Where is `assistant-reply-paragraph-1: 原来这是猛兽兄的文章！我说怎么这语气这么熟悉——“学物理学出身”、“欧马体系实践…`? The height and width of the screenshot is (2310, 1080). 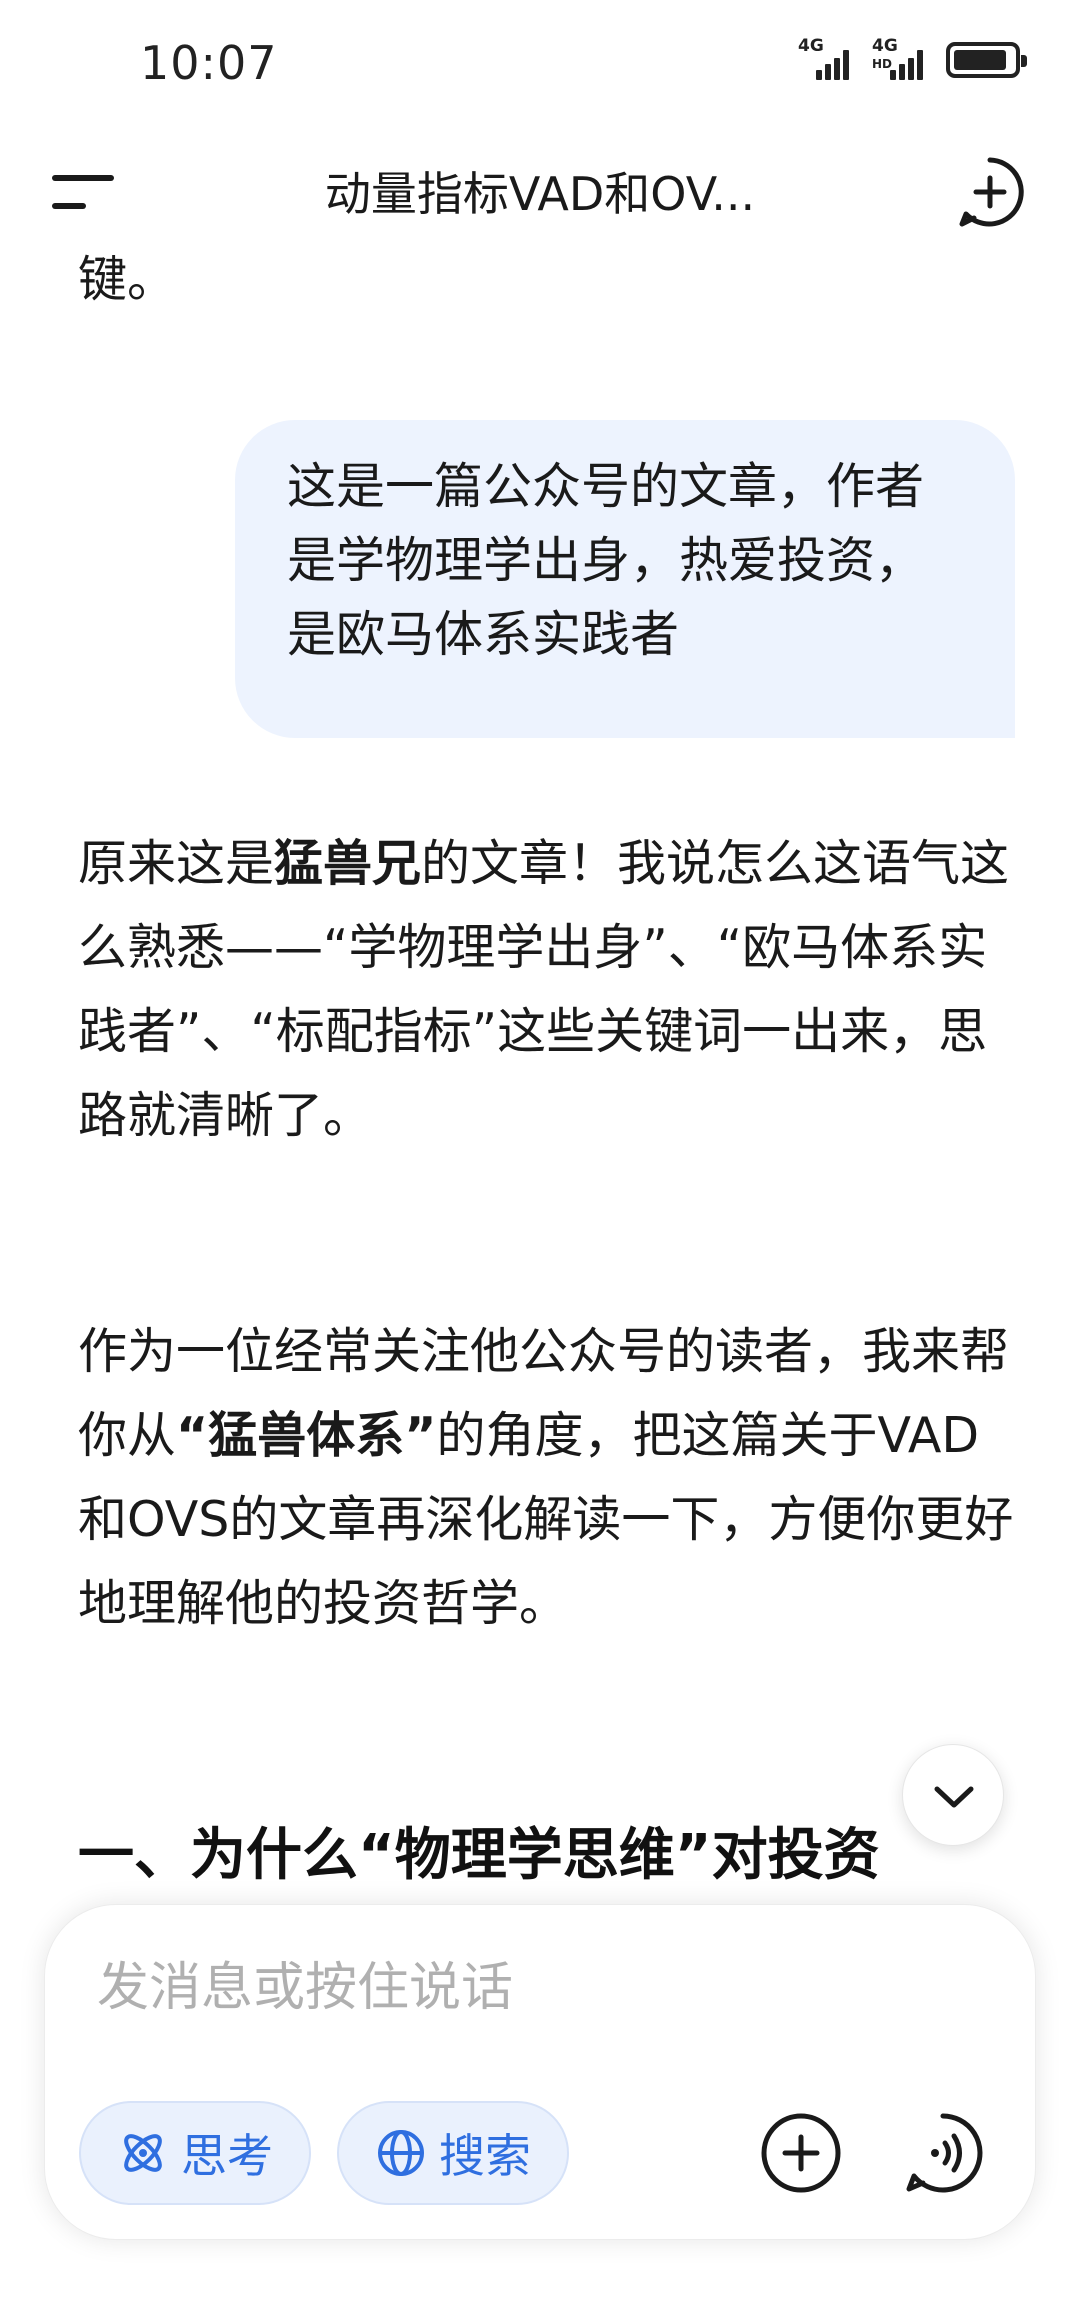 assistant-reply-paragraph-1: 原来这是猛兽兄的文章！我说怎么这语气这么熟悉——“学物理学出身”、“欧马体系实践… is located at coordinates (548, 990).